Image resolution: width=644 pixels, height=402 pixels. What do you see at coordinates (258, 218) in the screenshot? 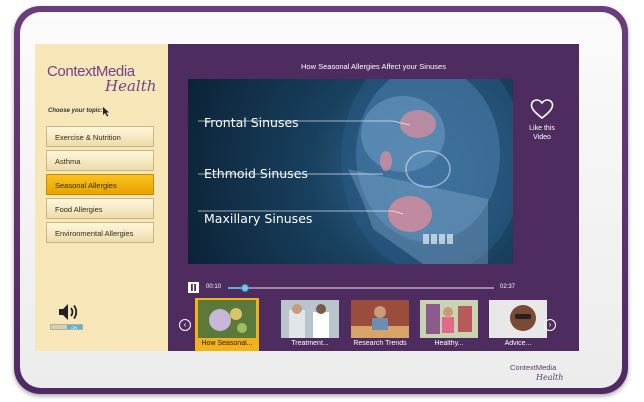
I see `label-maxillary-sinuses: Maxillary Sinuses` at bounding box center [258, 218].